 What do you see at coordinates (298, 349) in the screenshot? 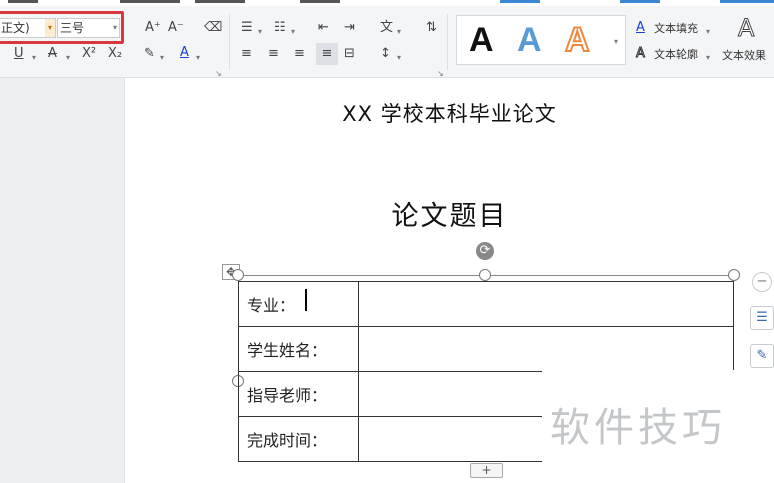
I see `row-label: 学生姓名：` at bounding box center [298, 349].